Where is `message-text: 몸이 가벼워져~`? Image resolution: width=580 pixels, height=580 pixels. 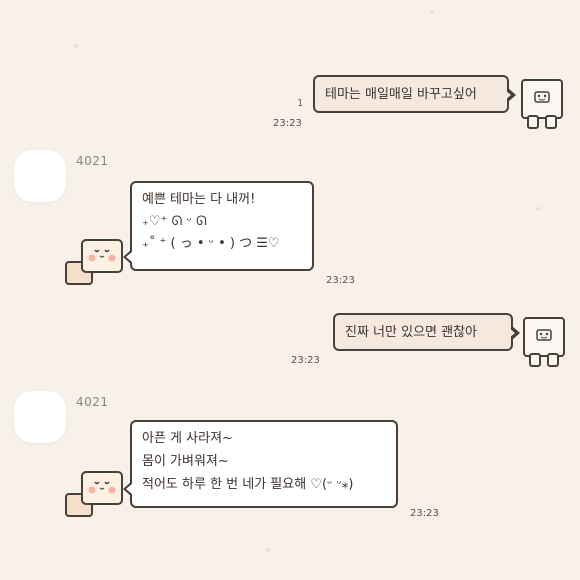
message-text: 몸이 가벼워져~ is located at coordinates (185, 461).